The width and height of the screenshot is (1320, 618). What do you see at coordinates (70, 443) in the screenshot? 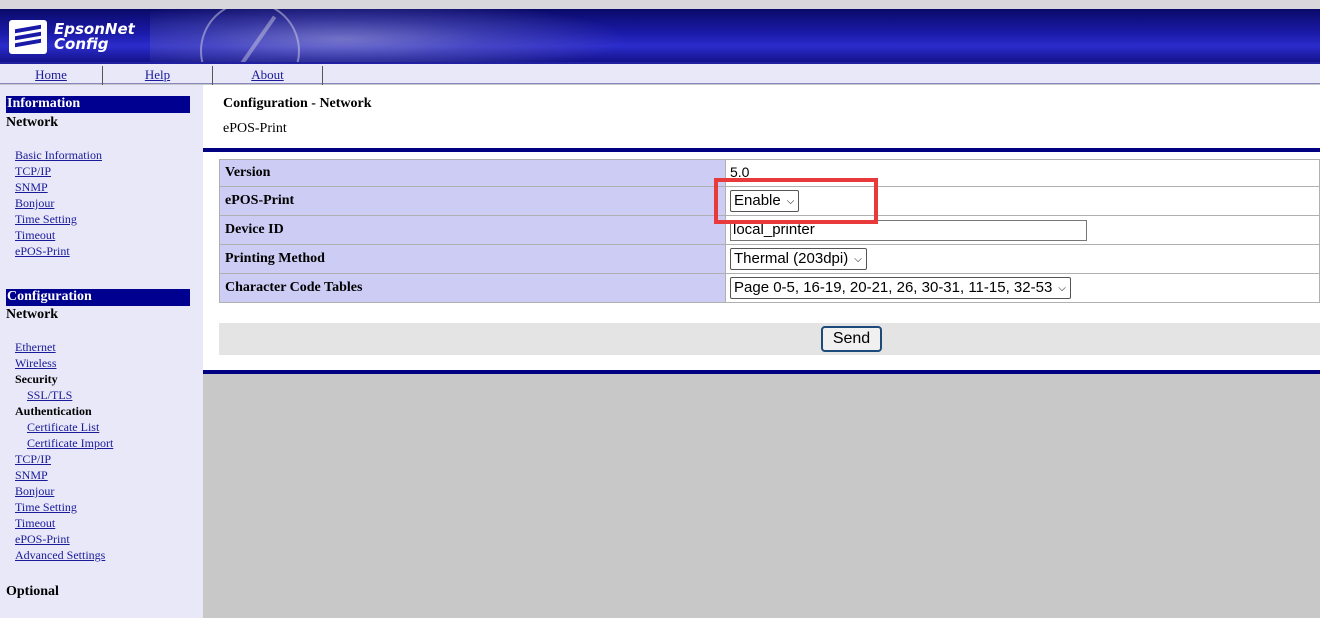
I see `sidebar-link-certificate-import: Certificate Import` at bounding box center [70, 443].